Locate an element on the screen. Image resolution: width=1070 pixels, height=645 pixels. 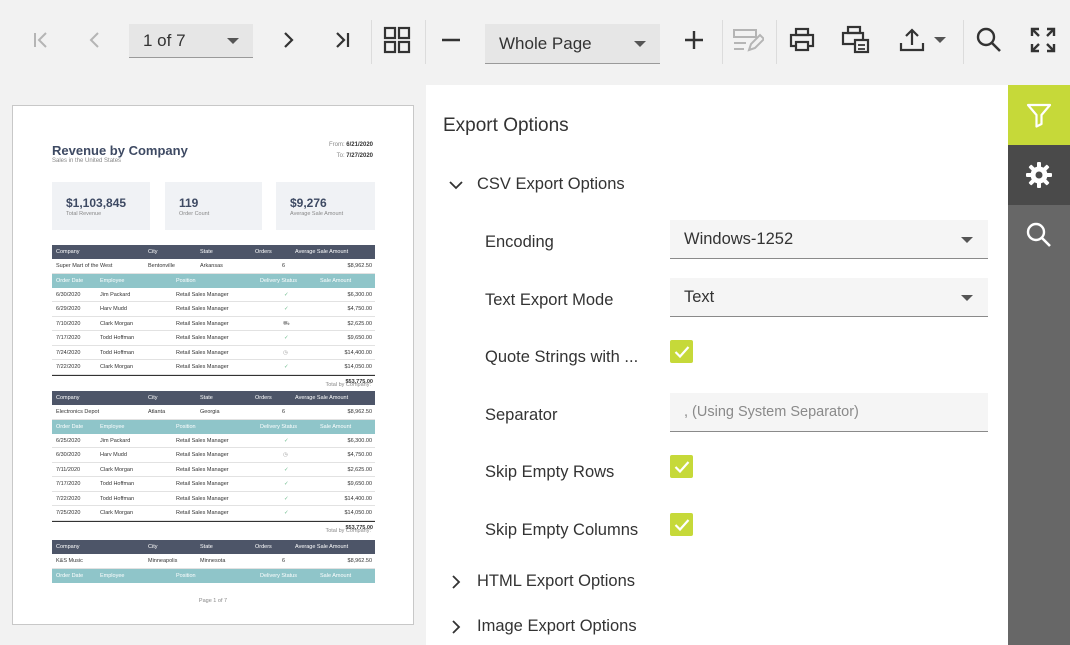
filter-icon is located at coordinates (1039, 115).